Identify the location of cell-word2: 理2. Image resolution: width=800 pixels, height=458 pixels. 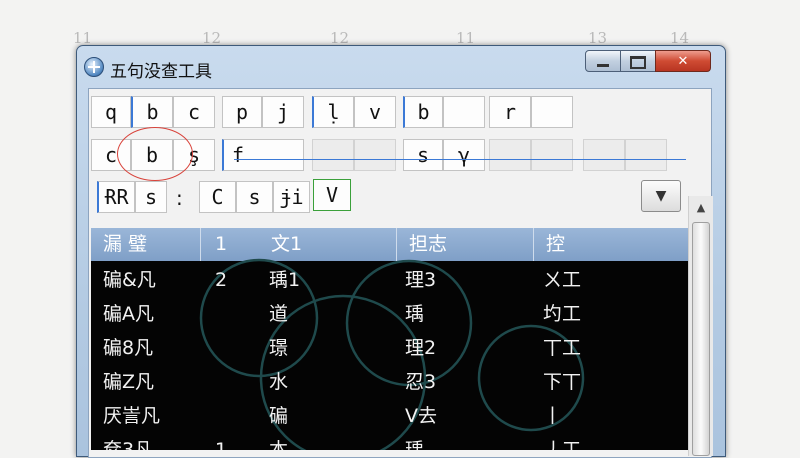
(421, 348).